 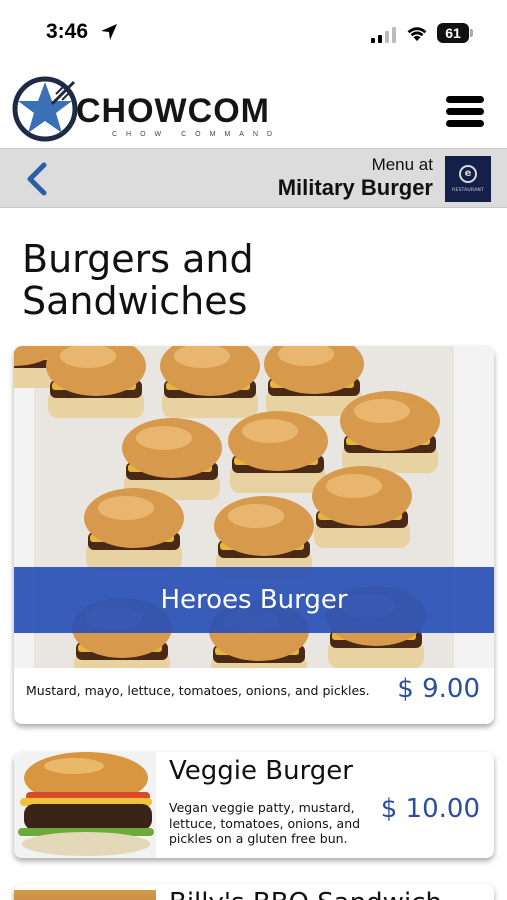 I want to click on item-price: $ 10.00, so click(x=430, y=809).